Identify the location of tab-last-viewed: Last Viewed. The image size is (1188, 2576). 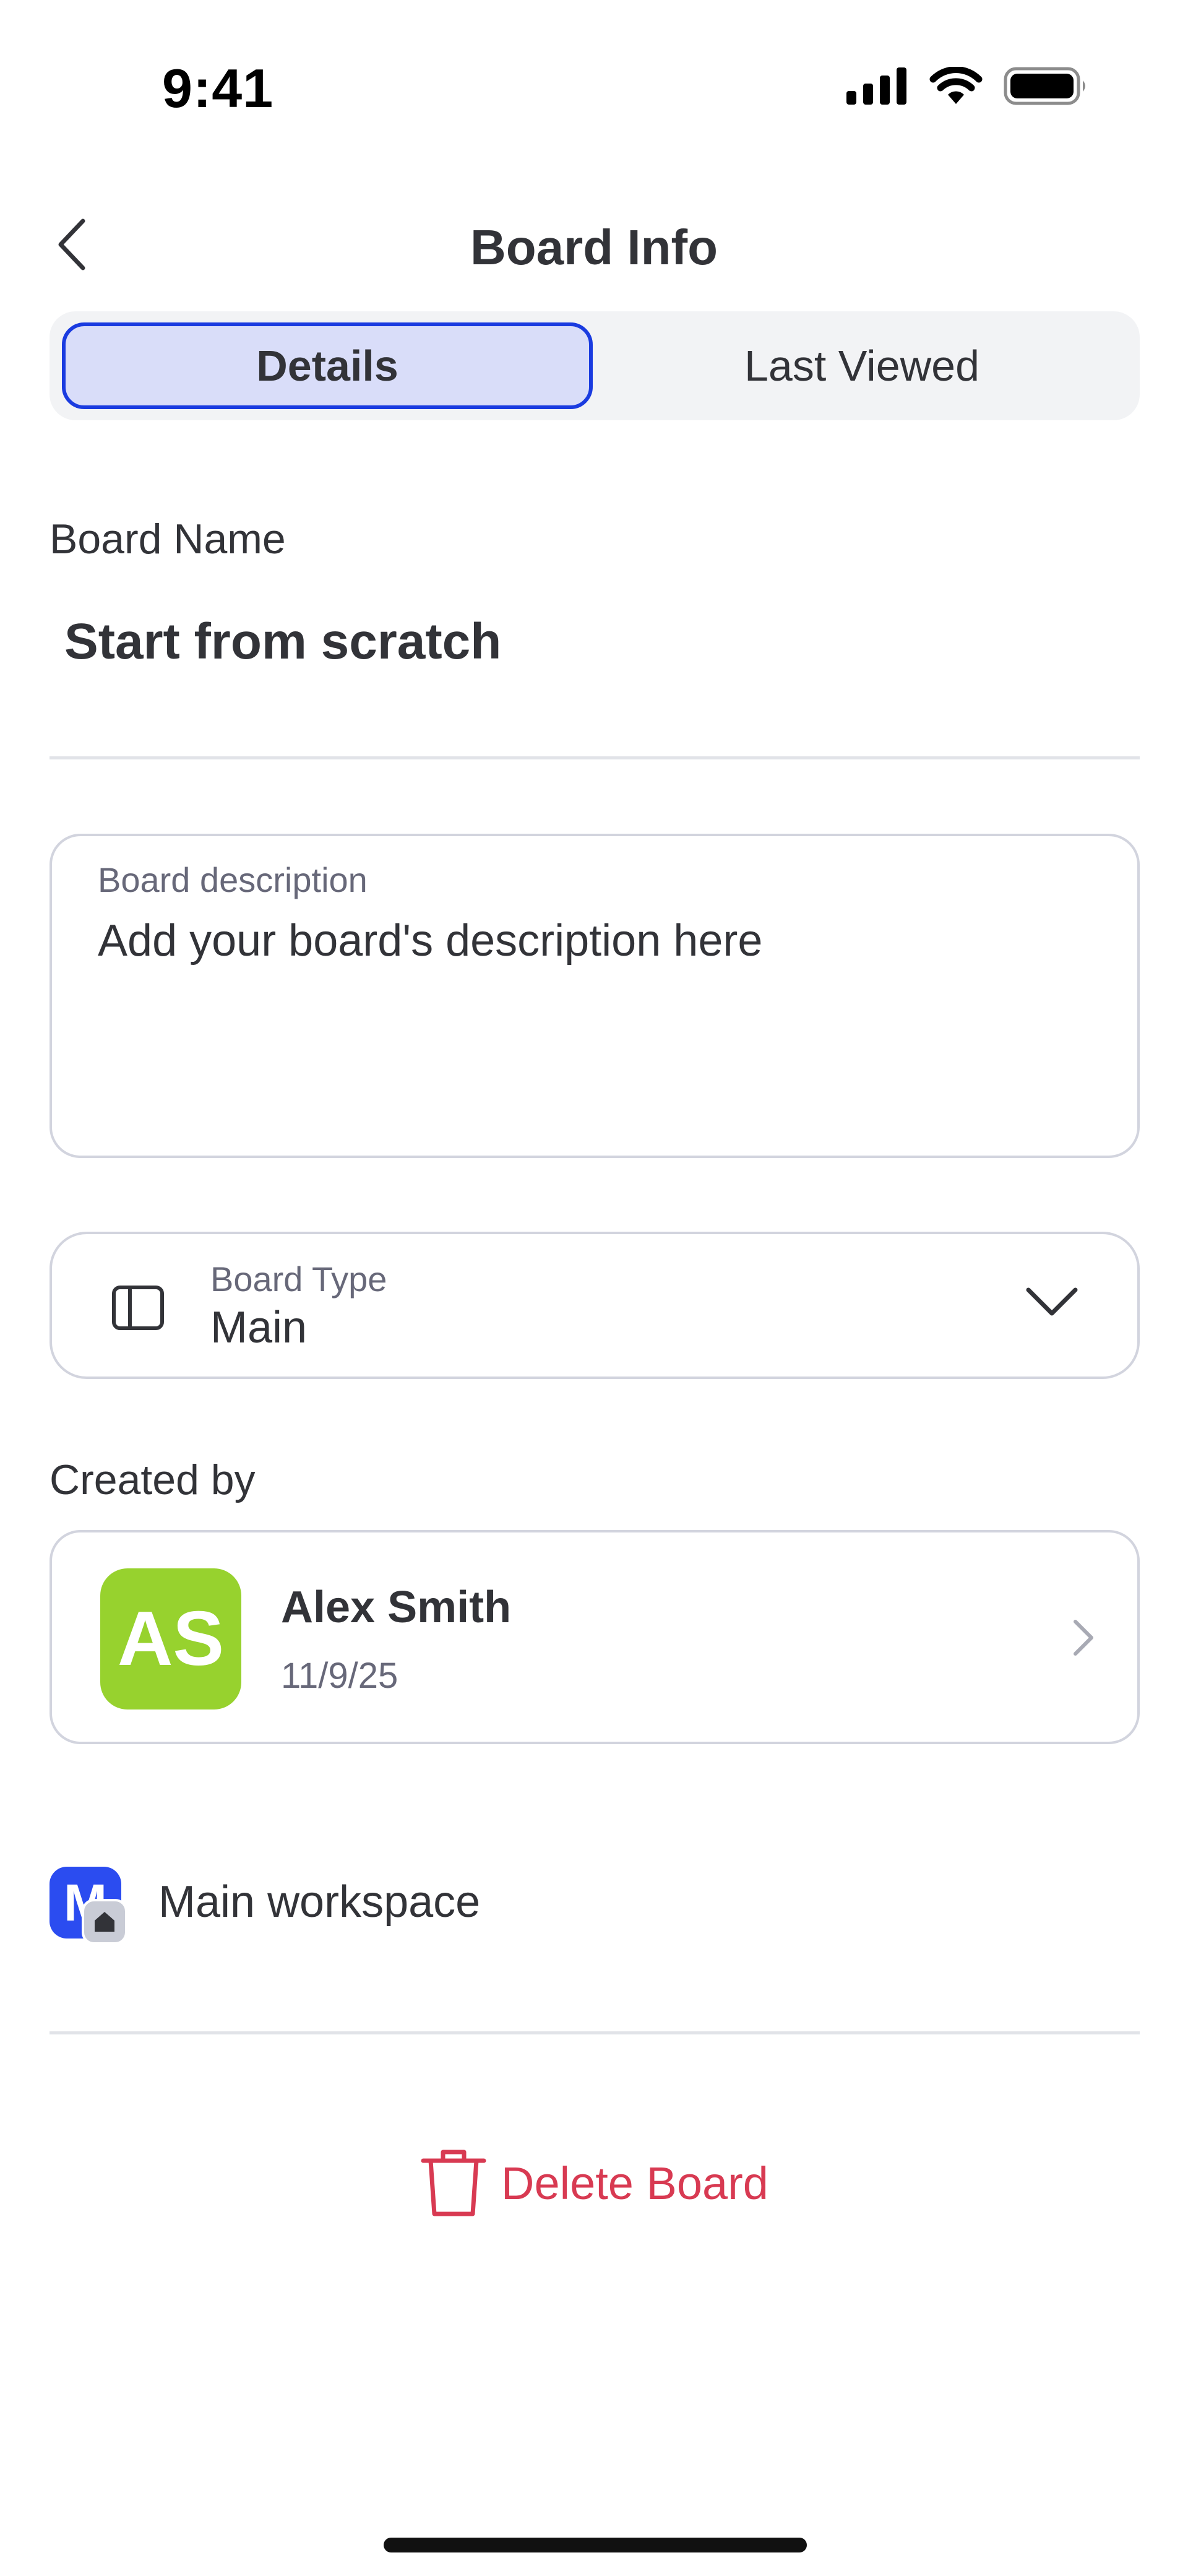
(861, 365).